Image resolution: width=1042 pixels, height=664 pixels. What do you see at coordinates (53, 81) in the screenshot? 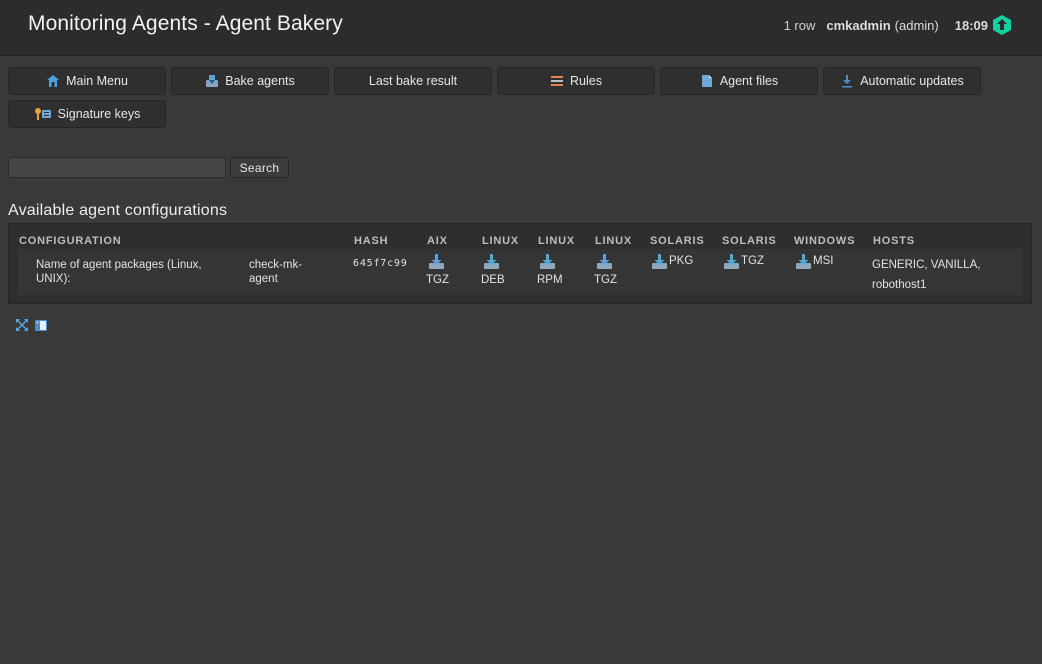
I see `home-icon` at bounding box center [53, 81].